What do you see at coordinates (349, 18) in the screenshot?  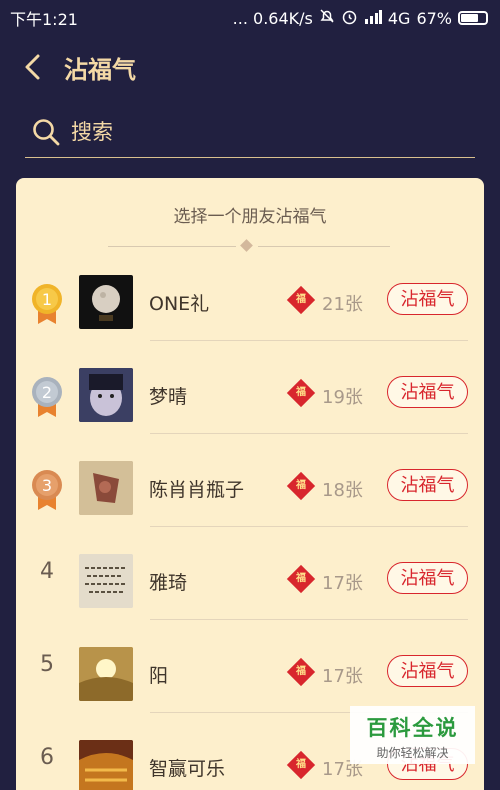 I see `alarm-icon` at bounding box center [349, 18].